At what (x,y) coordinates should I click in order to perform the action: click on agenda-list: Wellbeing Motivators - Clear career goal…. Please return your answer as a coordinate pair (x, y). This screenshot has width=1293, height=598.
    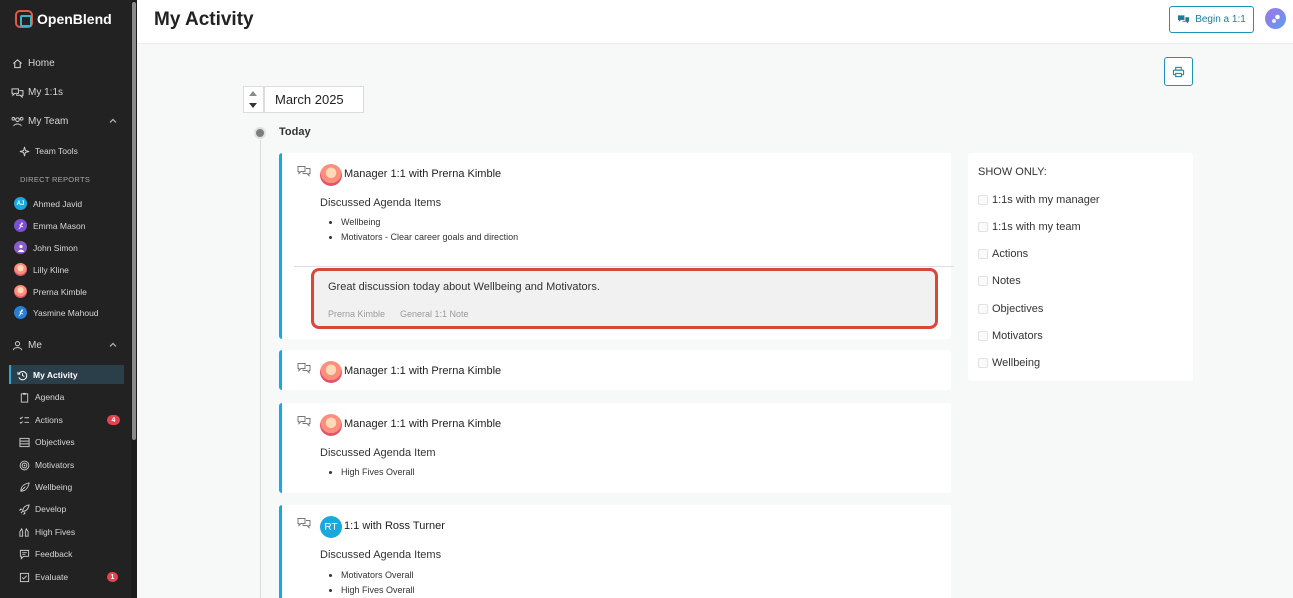
    Looking at the image, I should click on (429, 232).